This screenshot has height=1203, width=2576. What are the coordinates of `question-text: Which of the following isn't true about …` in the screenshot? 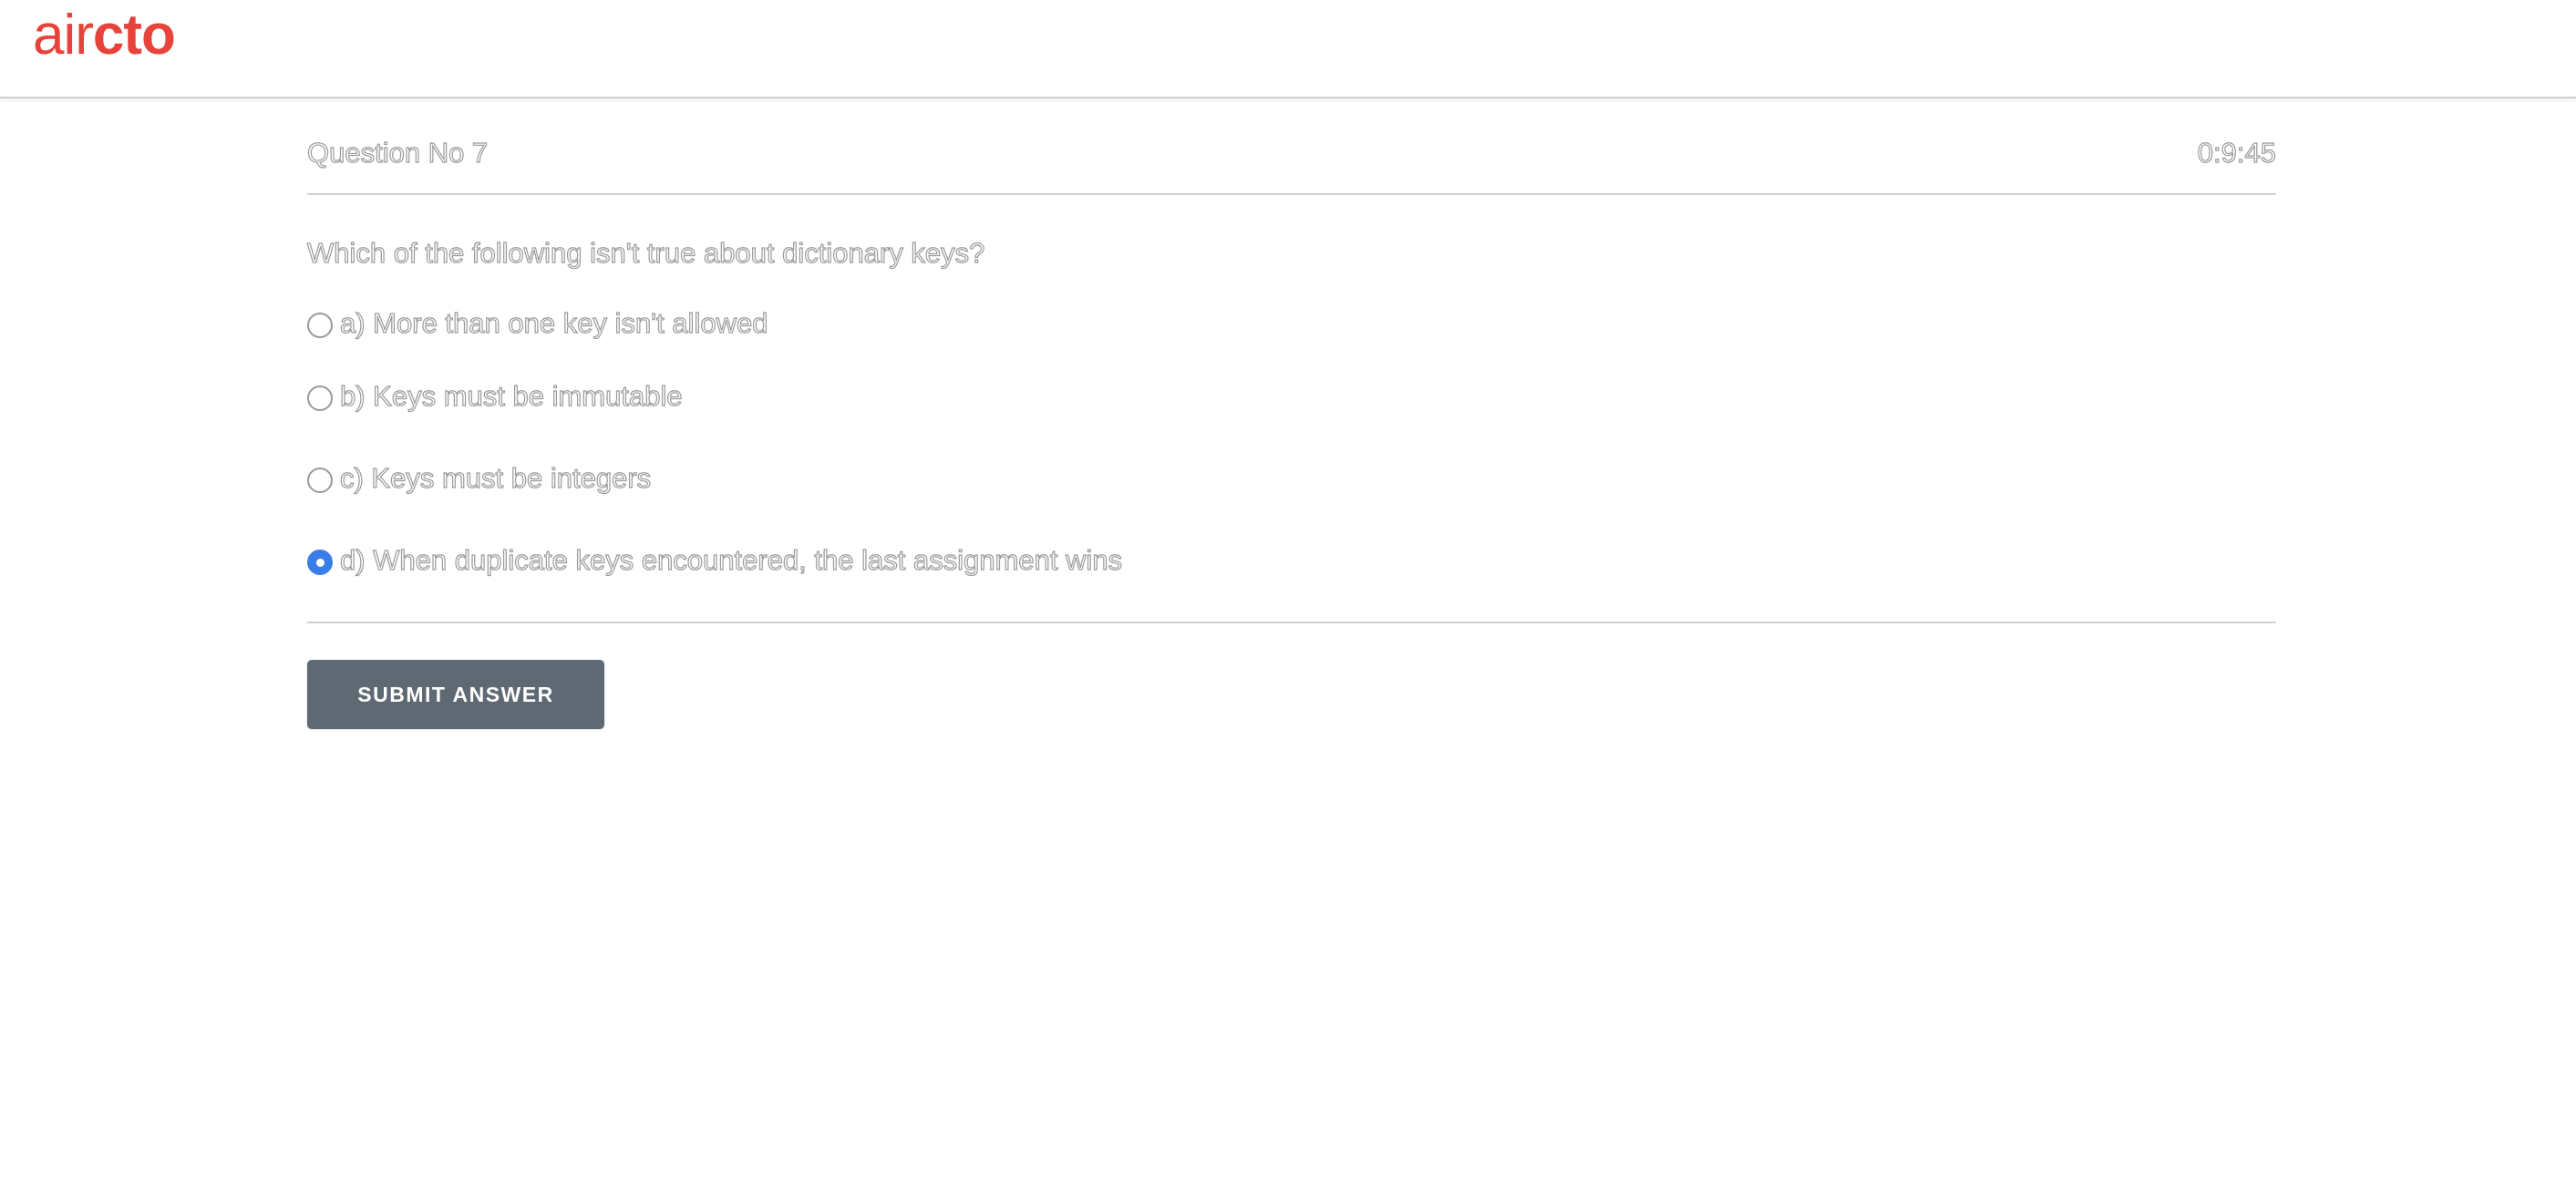 It's located at (645, 252).